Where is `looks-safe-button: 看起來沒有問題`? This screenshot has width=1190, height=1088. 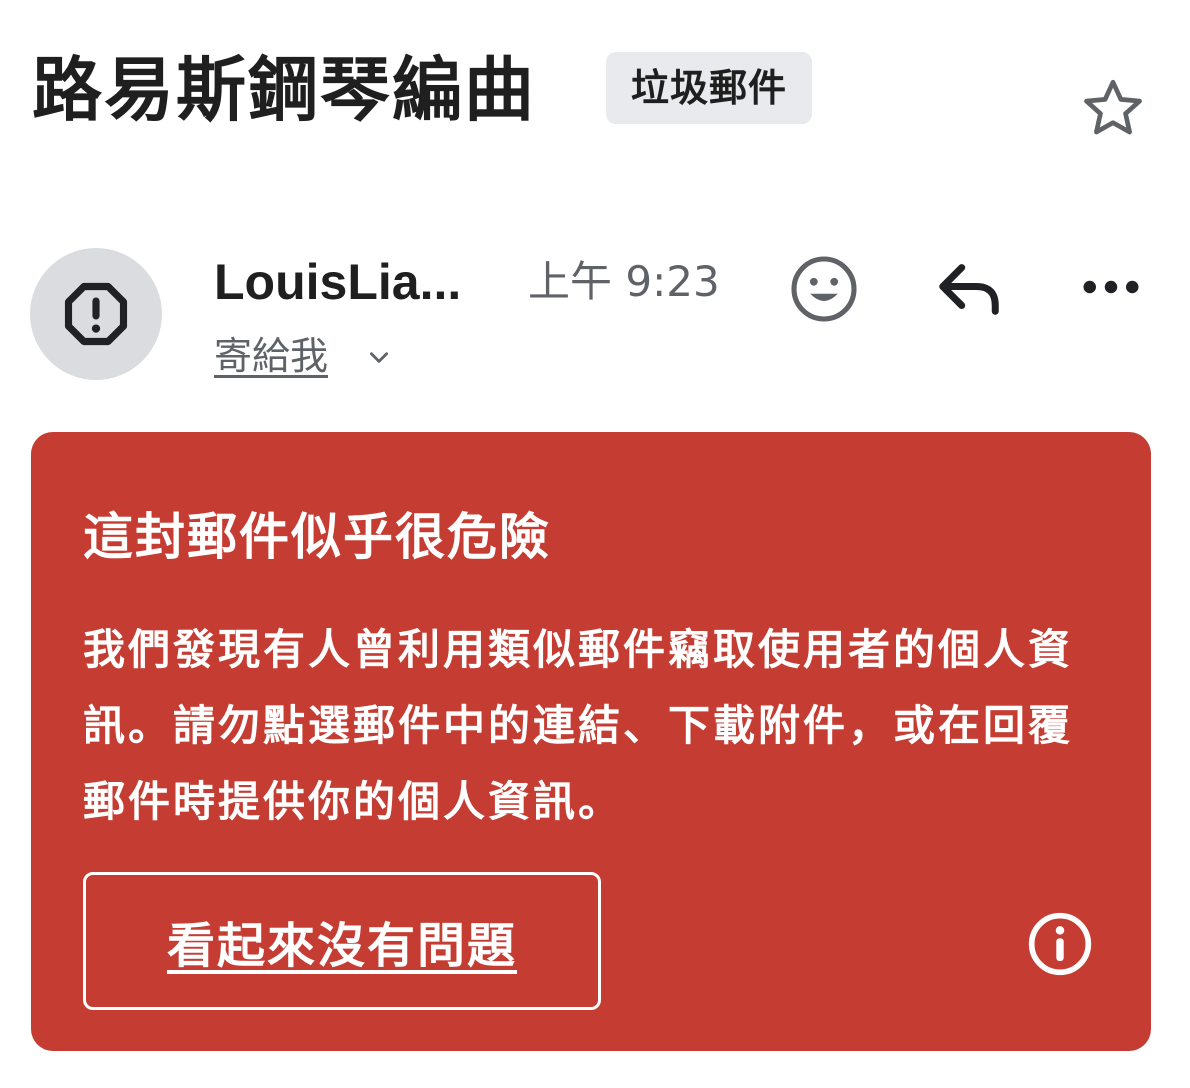
looks-safe-button: 看起來沒有問題 is located at coordinates (342, 941).